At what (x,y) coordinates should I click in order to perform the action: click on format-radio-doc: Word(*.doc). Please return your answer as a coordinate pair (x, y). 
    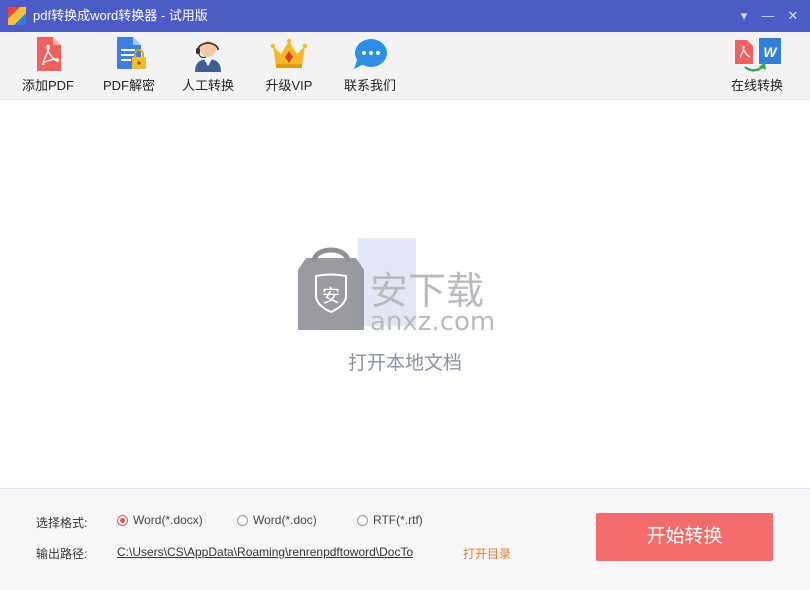
    Looking at the image, I should click on (277, 520).